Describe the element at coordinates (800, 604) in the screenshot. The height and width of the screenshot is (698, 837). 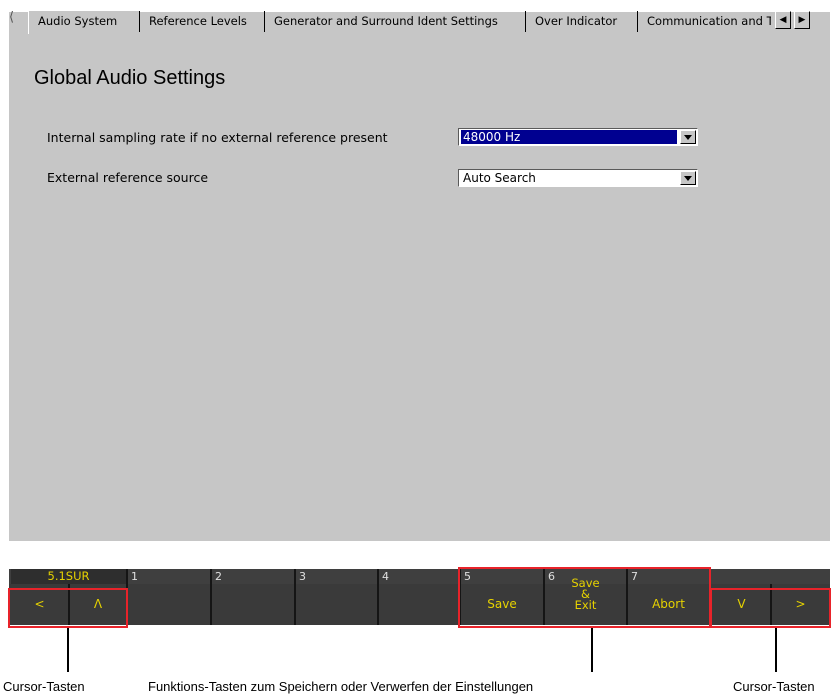
I see `cursor-right-button: >` at that location.